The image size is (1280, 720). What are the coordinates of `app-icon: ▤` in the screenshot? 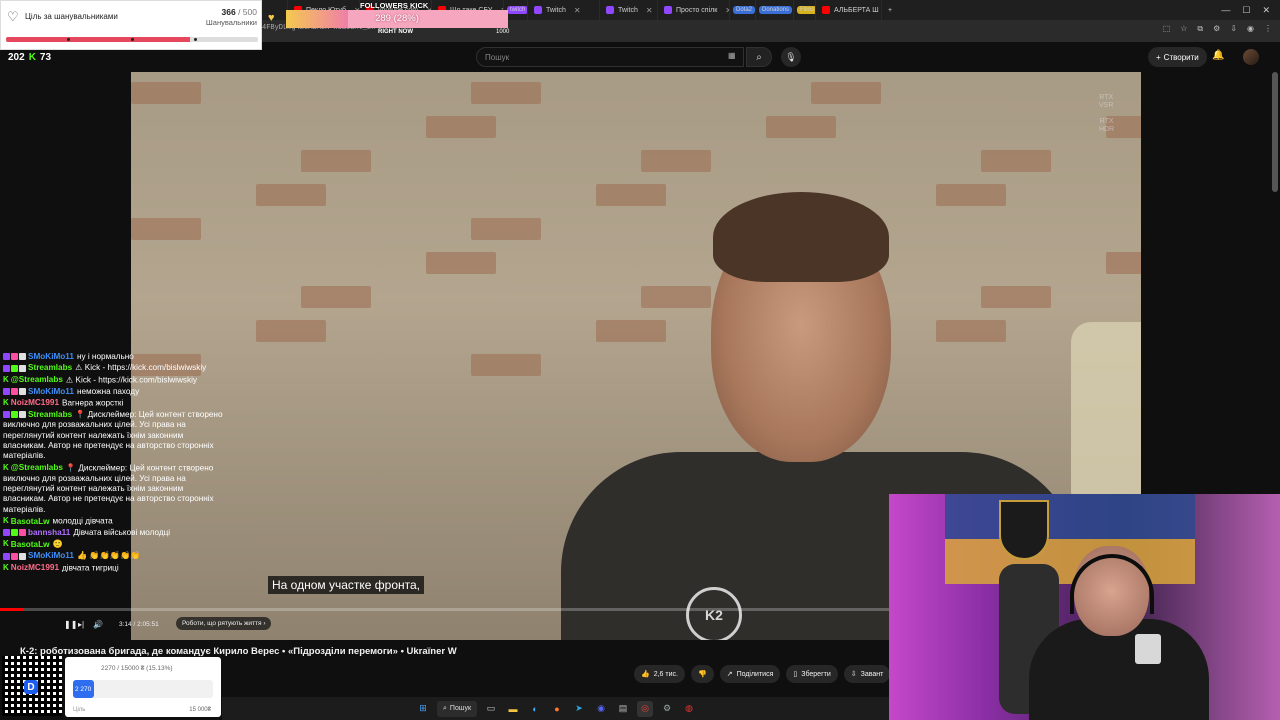 It's located at (623, 709).